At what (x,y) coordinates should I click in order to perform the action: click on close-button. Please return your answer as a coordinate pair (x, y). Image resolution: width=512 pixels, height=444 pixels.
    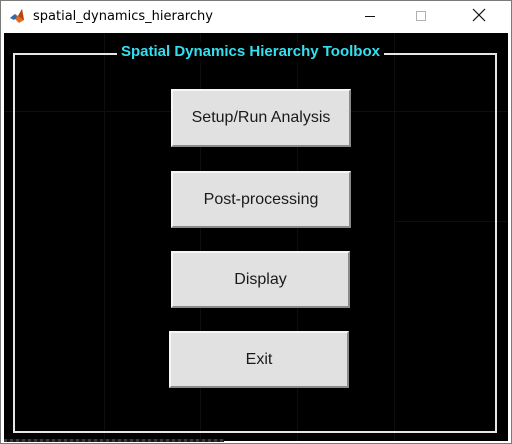
    Looking at the image, I should click on (479, 16).